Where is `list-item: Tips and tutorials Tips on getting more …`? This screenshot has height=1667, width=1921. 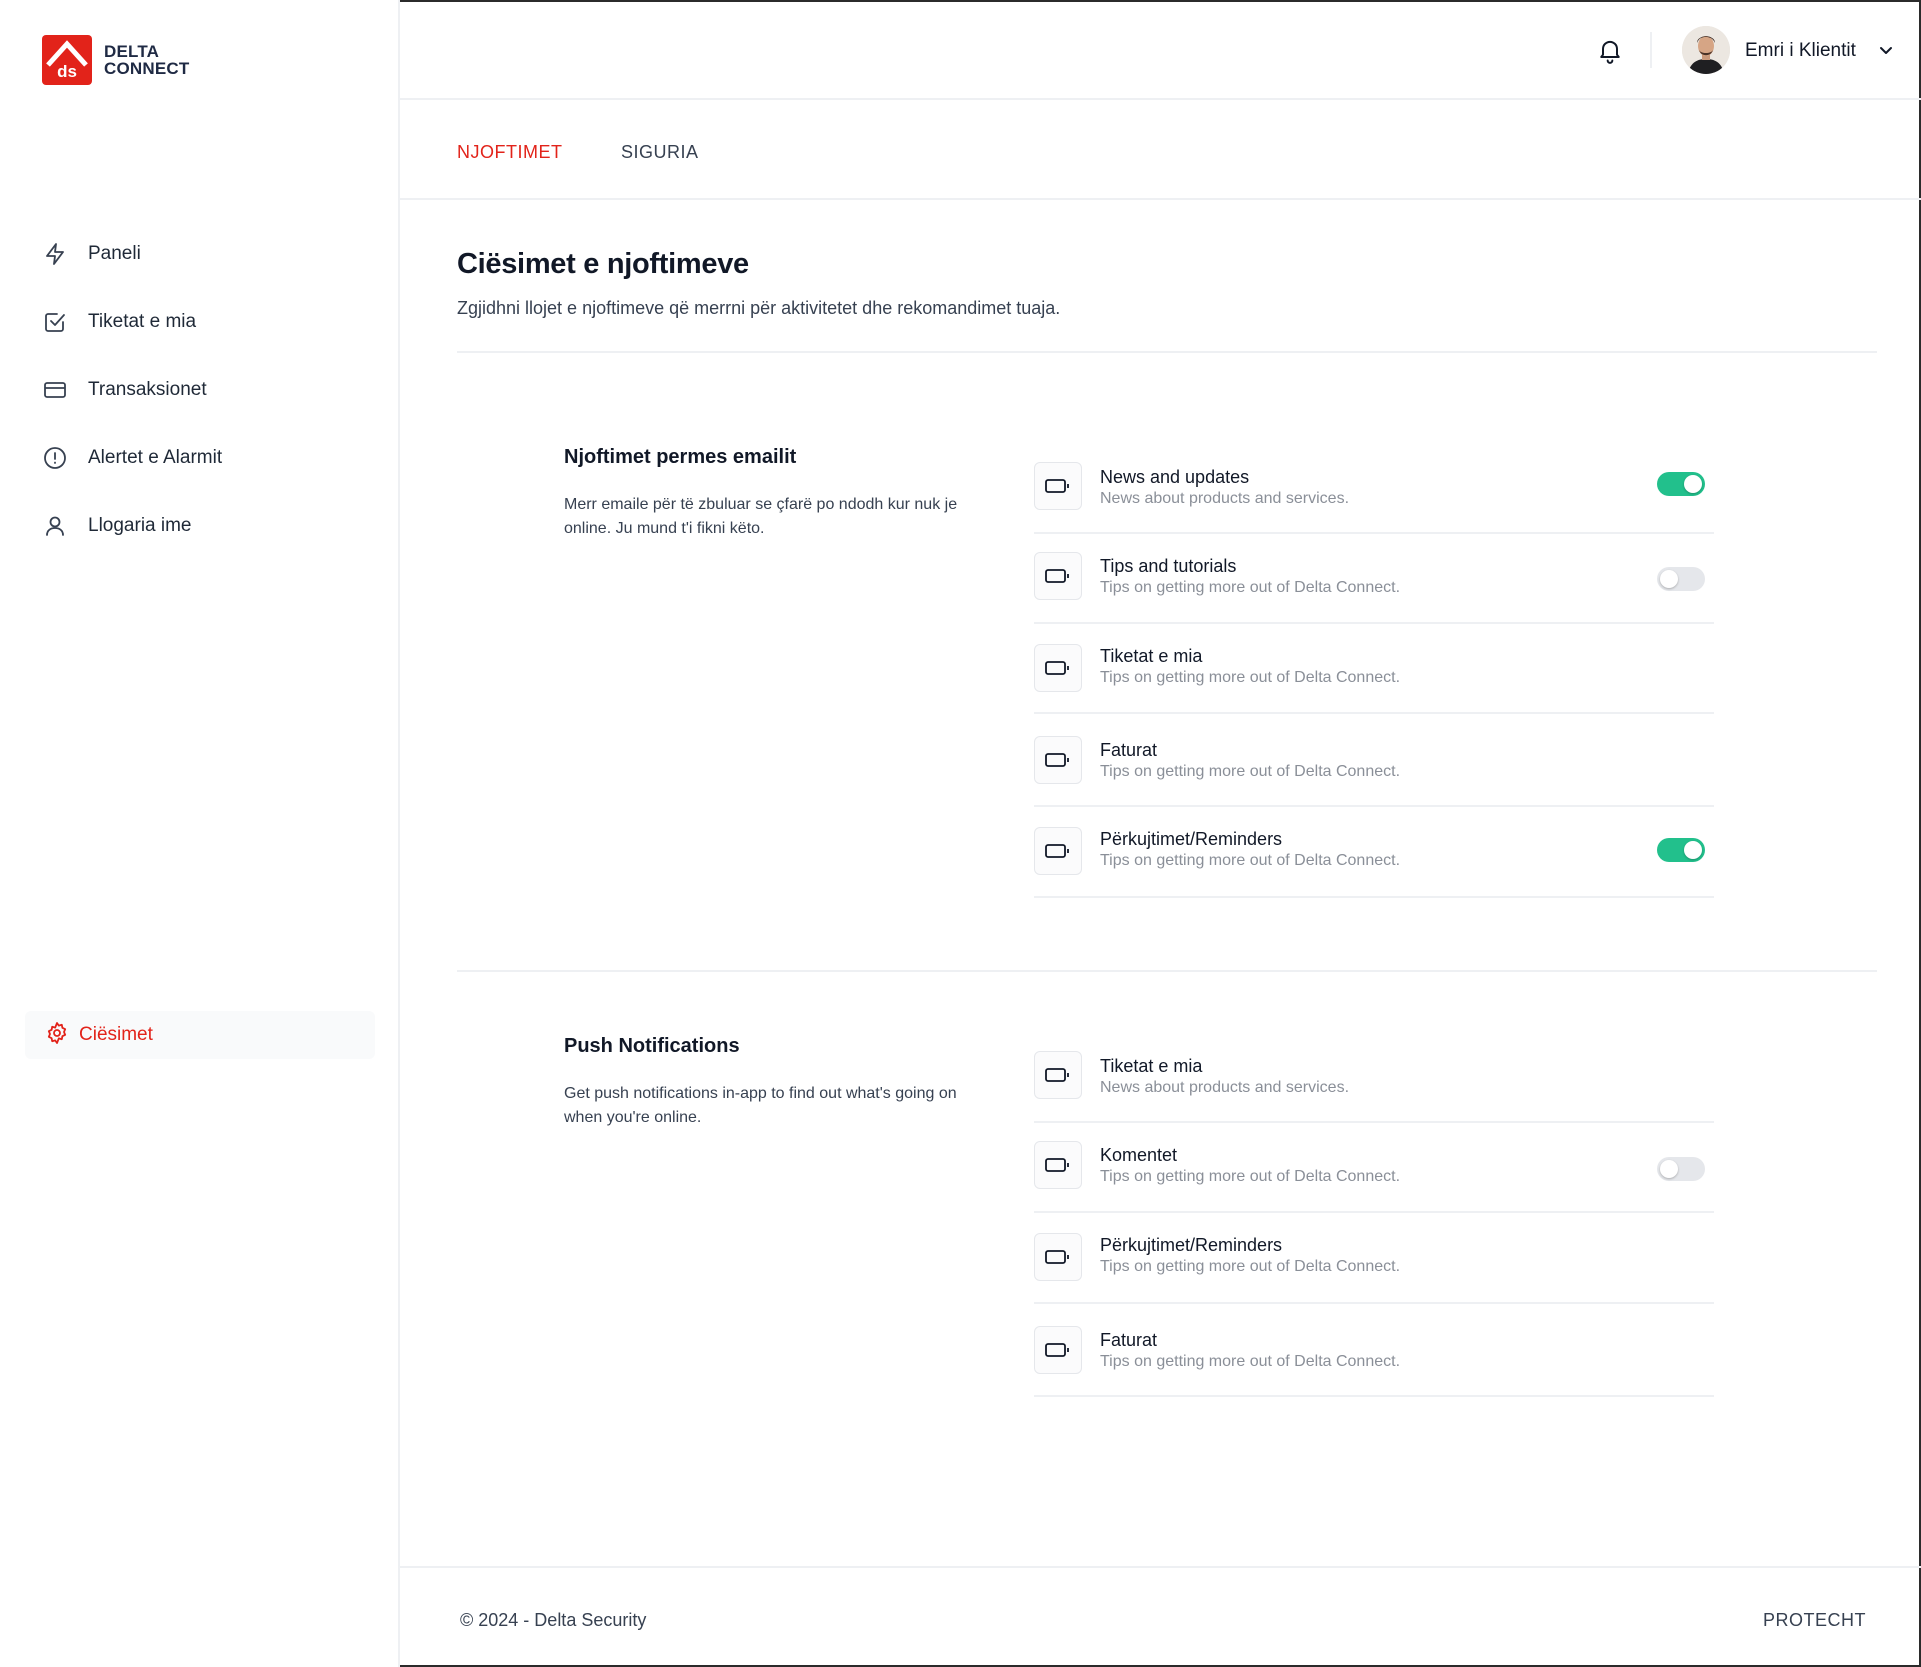 list-item: Tips and tutorials Tips on getting more … is located at coordinates (1374, 579).